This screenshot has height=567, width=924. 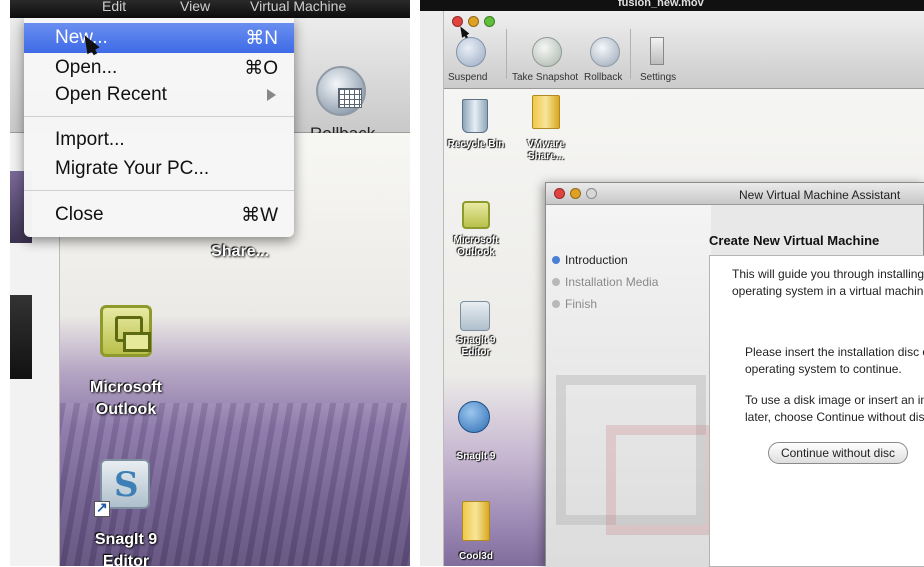 What do you see at coordinates (546, 144) in the screenshot?
I see `vmware-share-label-line1: VMware` at bounding box center [546, 144].